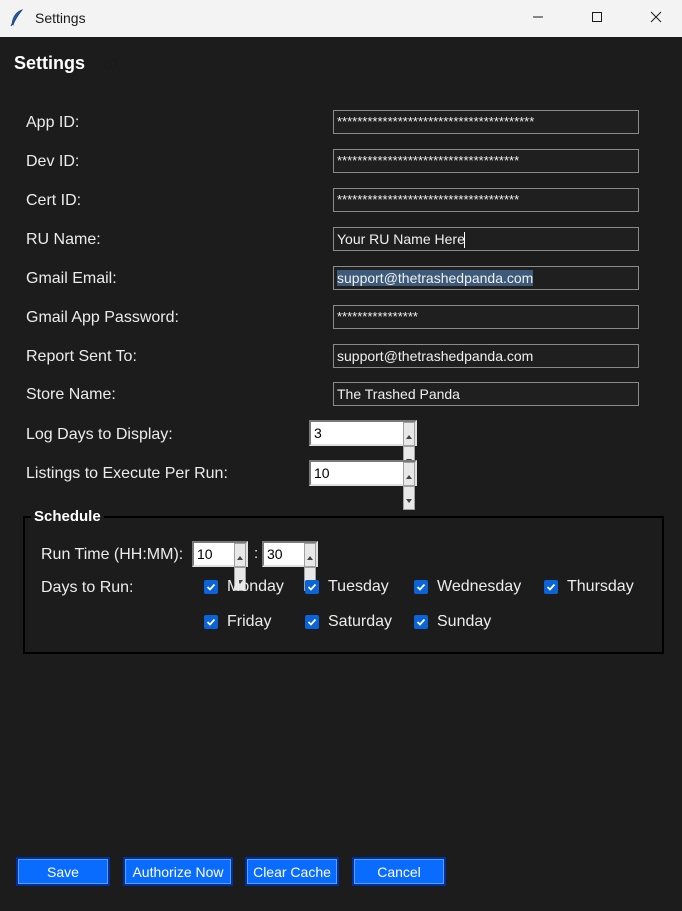 Image resolution: width=682 pixels, height=911 pixels. I want to click on gmail-email-value: support@thetrashedpanda.com, so click(435, 278).